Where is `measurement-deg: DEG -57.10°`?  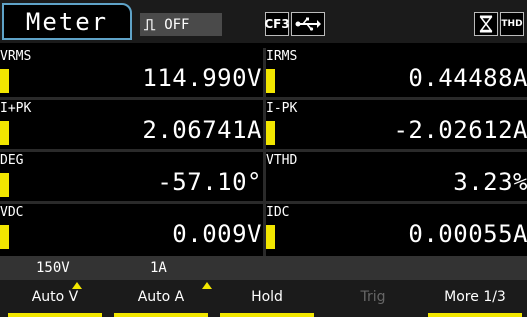
measurement-deg: DEG -57.10° is located at coordinates (131, 176).